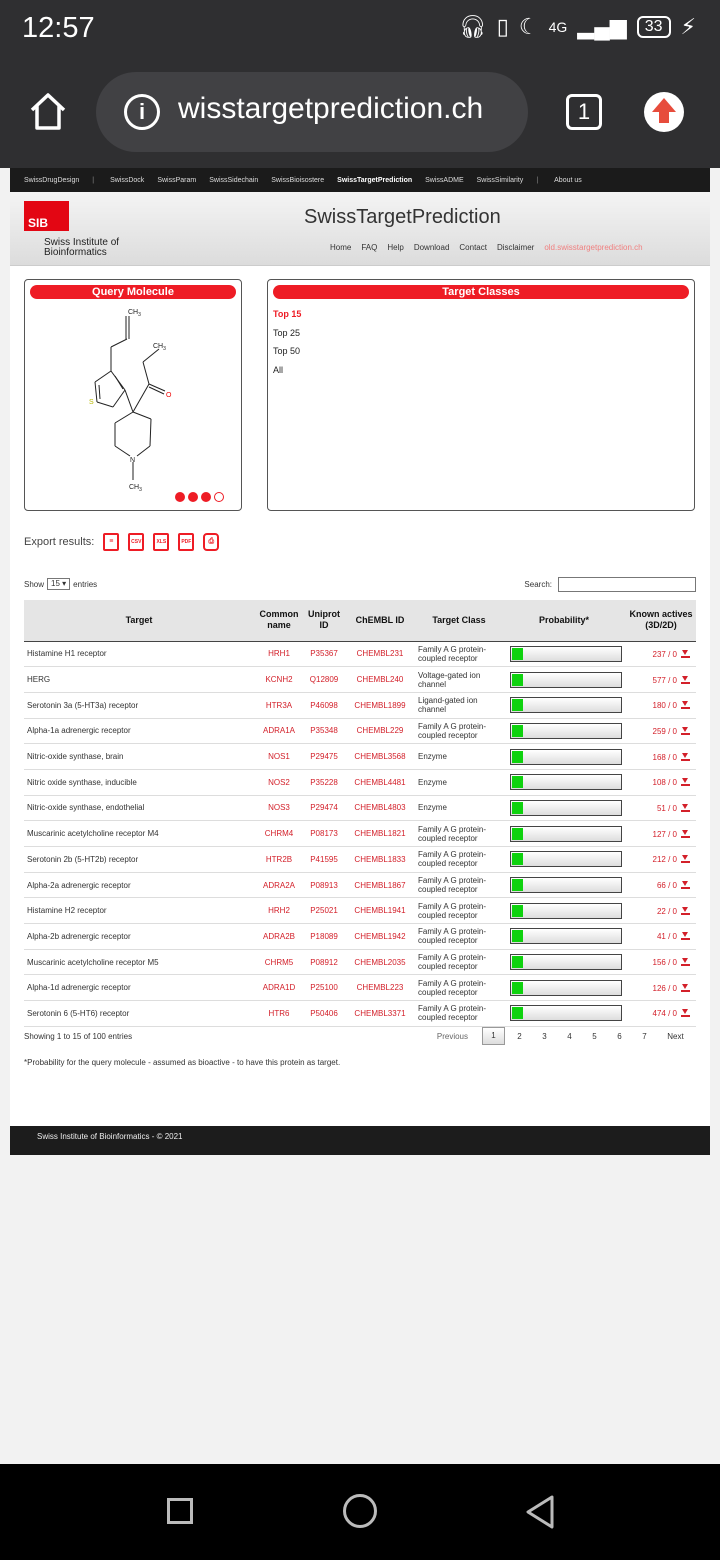 The image size is (720, 1560). Describe the element at coordinates (569, 1036) in the screenshot. I see `pagination-page-4: 4` at that location.